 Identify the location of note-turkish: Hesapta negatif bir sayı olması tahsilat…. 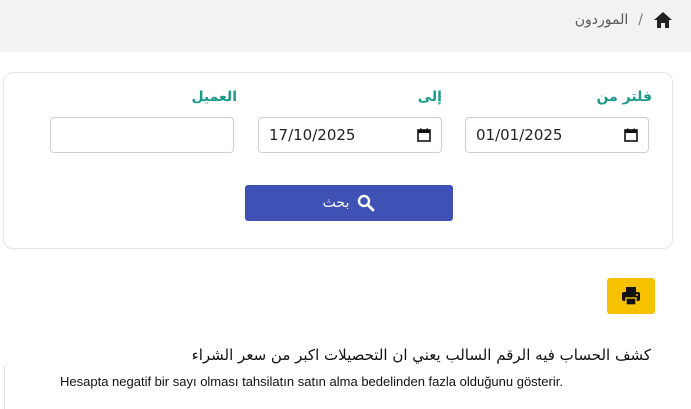
(311, 381).